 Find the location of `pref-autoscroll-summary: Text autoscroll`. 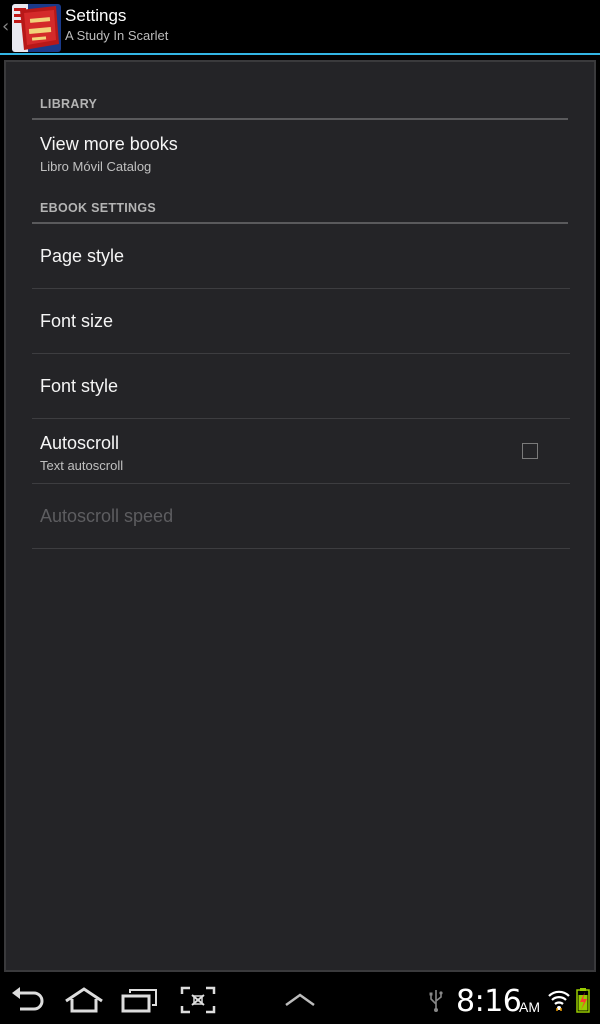

pref-autoscroll-summary: Text autoscroll is located at coordinates (82, 465).